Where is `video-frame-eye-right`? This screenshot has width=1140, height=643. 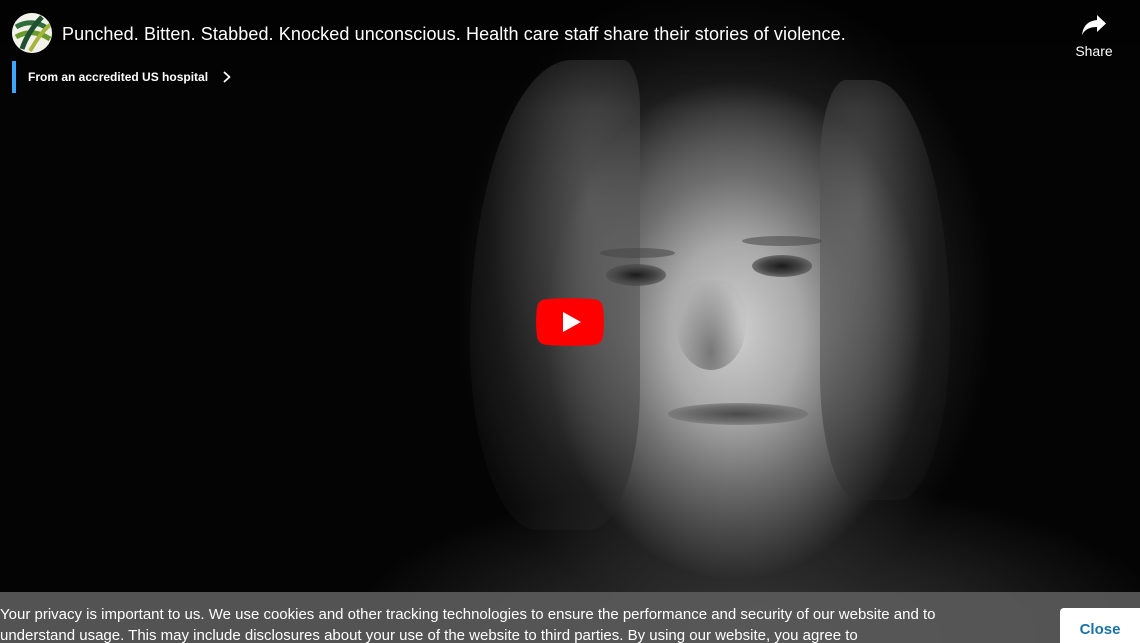
video-frame-eye-right is located at coordinates (782, 266).